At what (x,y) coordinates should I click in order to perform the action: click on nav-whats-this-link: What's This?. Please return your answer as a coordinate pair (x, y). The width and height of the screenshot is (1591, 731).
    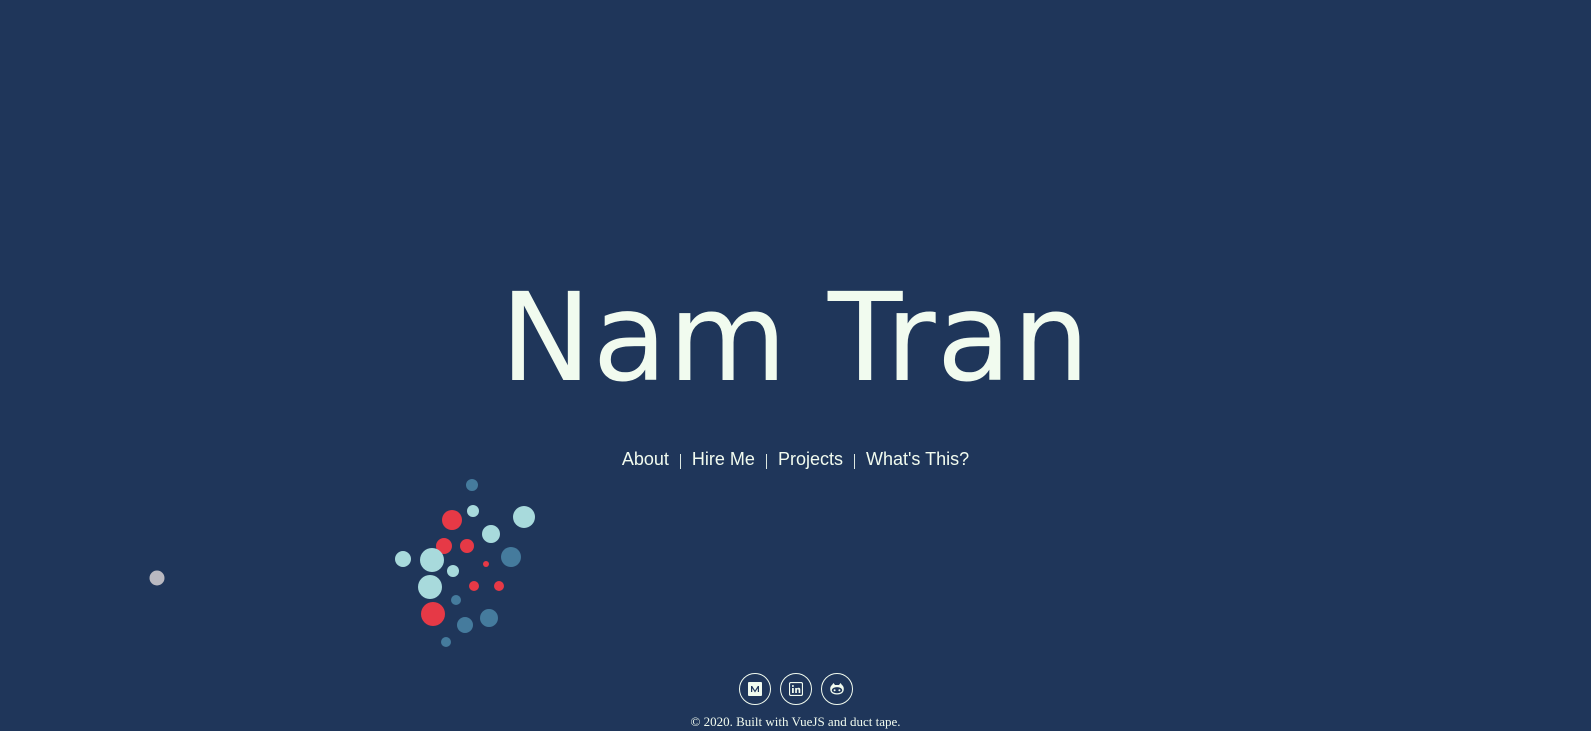
    Looking at the image, I should click on (917, 459).